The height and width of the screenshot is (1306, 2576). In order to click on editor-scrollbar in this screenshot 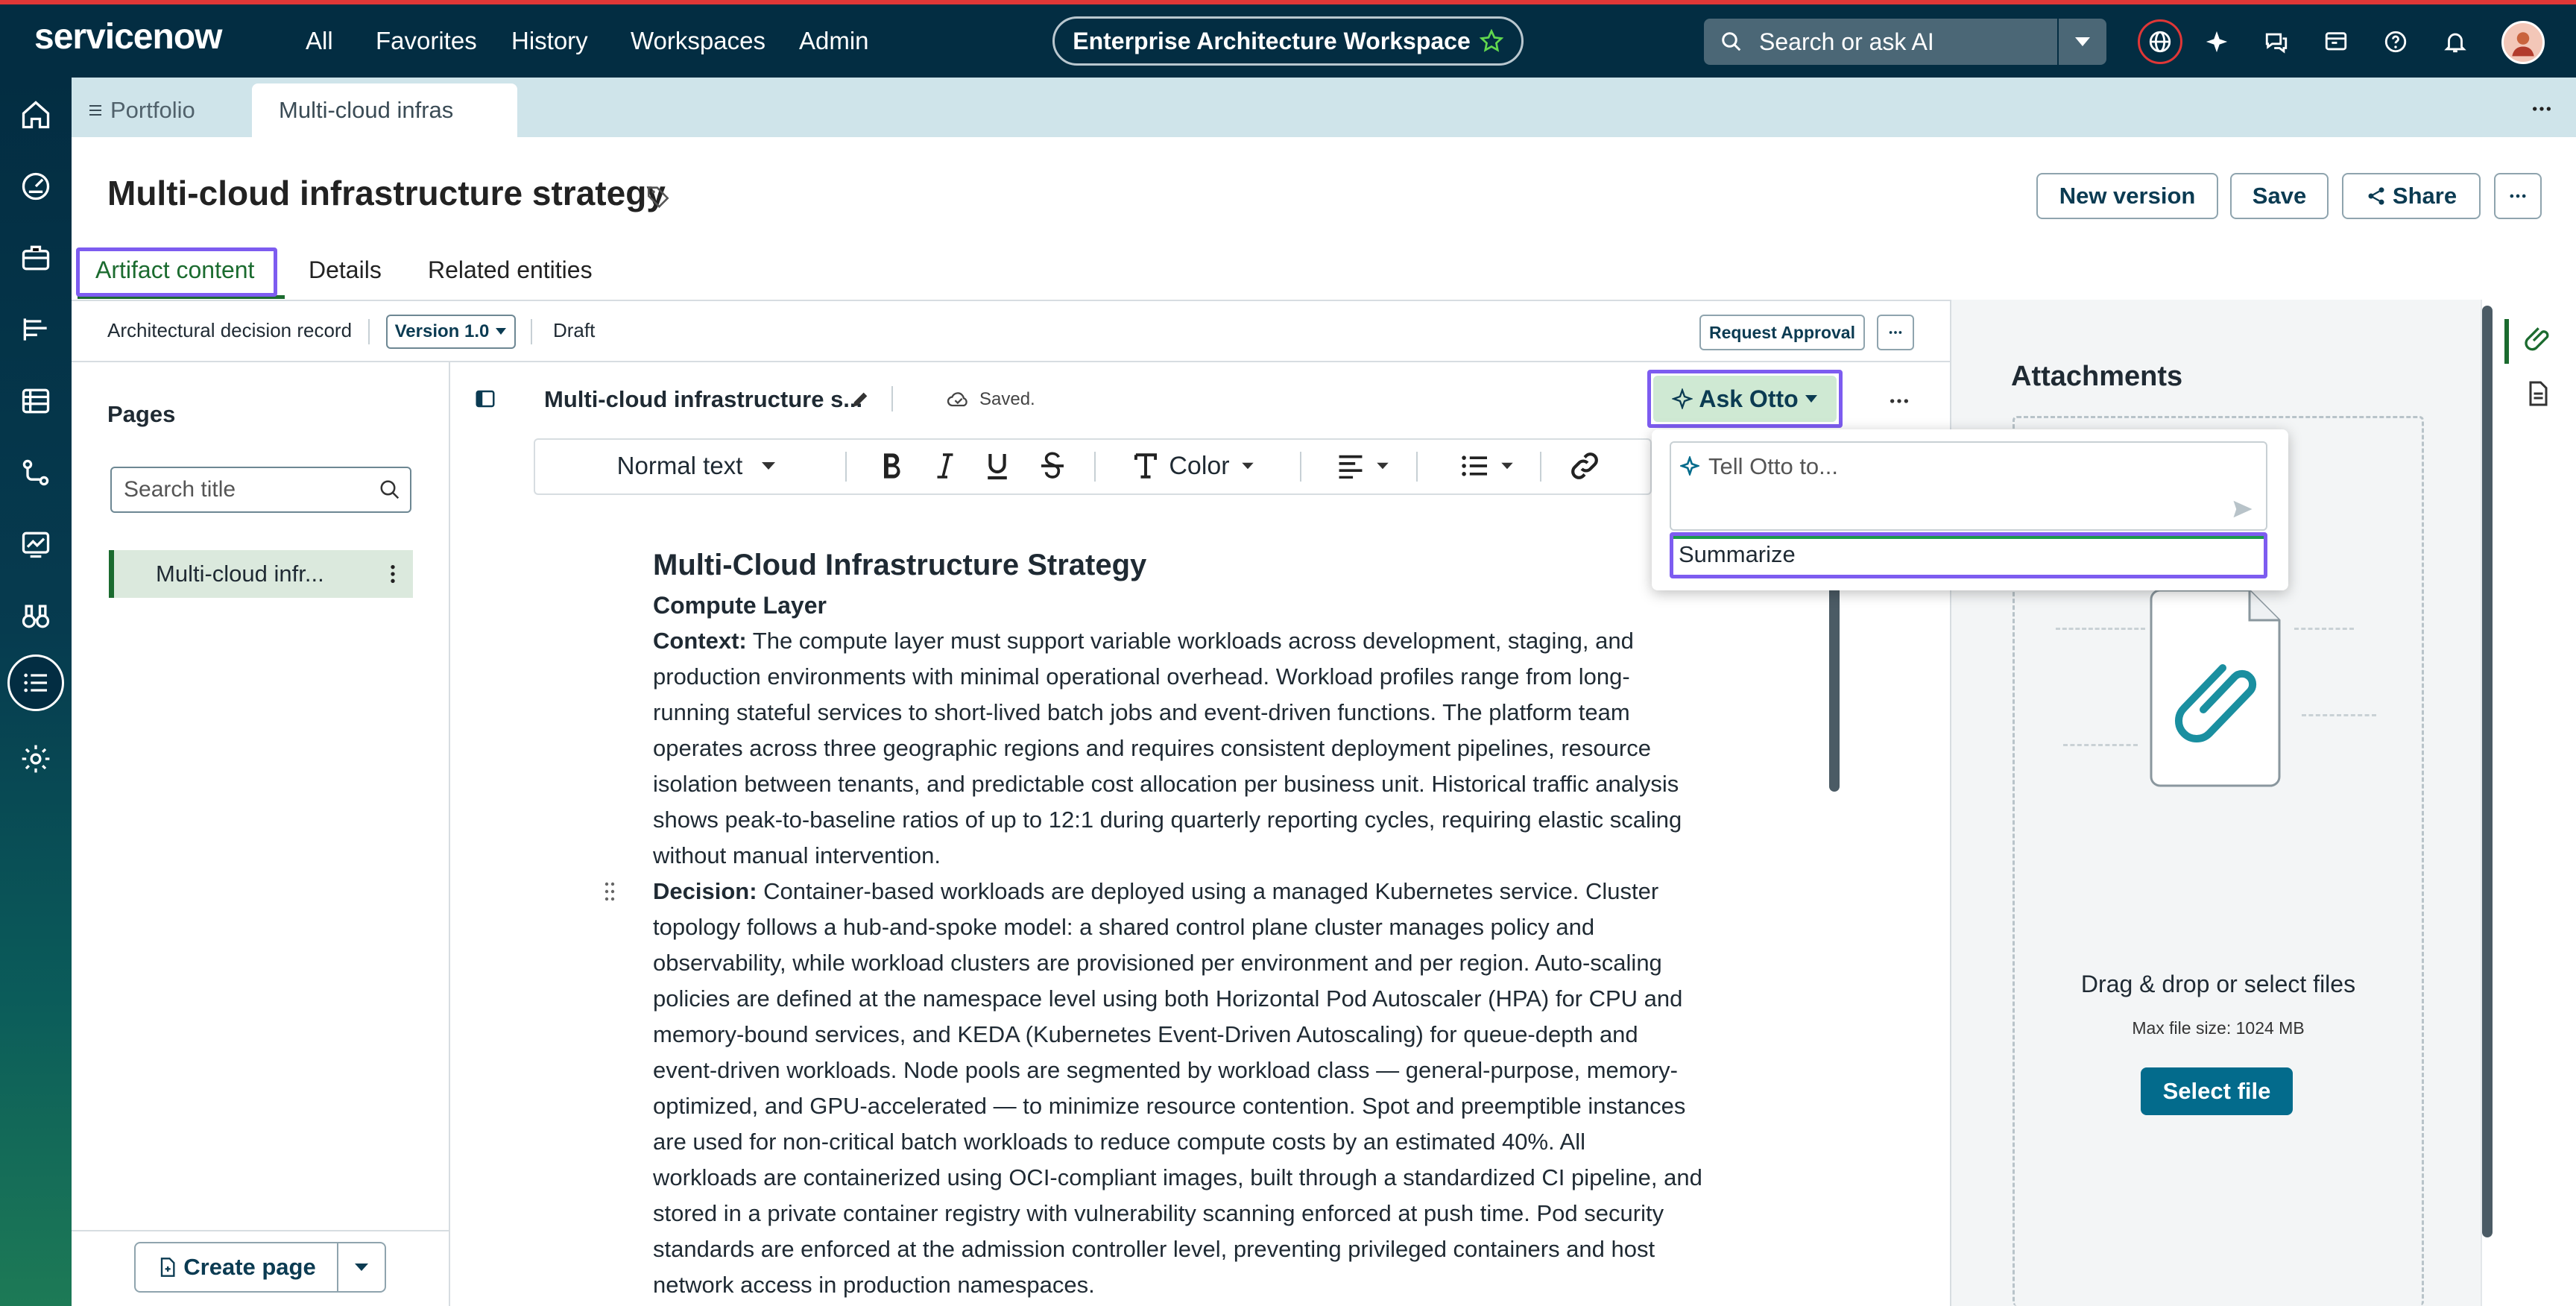, I will do `click(1835, 686)`.